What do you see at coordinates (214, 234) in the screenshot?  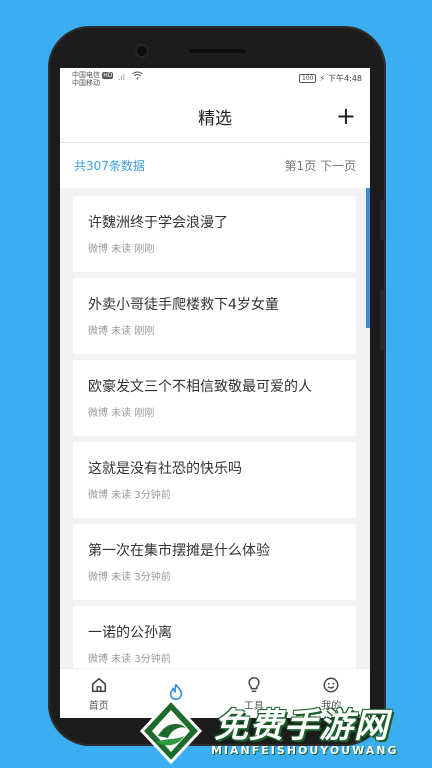 I see `list-item: 许魏洲终于学会浪漫了 微博 未读 刚刚` at bounding box center [214, 234].